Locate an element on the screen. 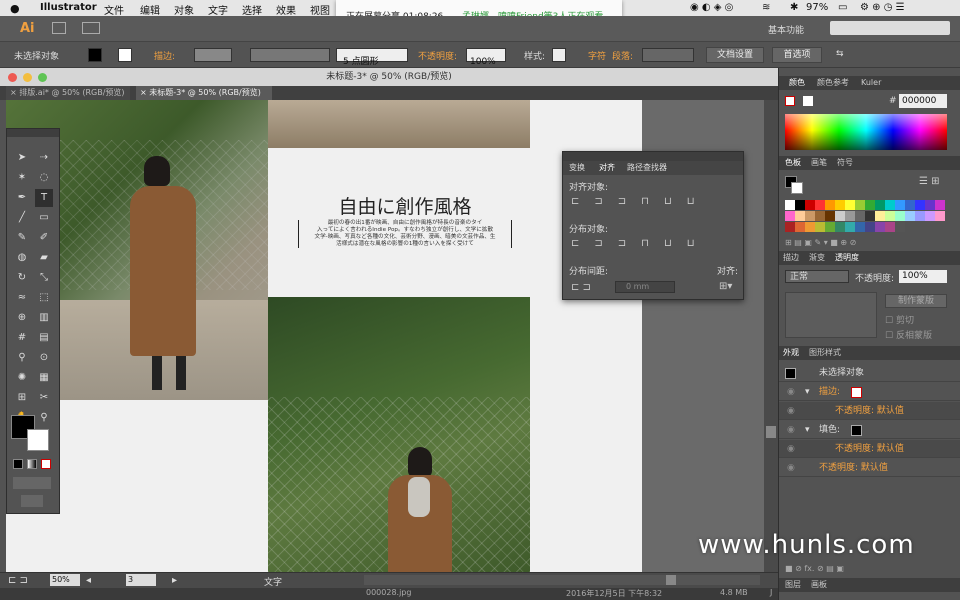 This screenshot has width=960, height=600. style-swatch is located at coordinates (559, 55).